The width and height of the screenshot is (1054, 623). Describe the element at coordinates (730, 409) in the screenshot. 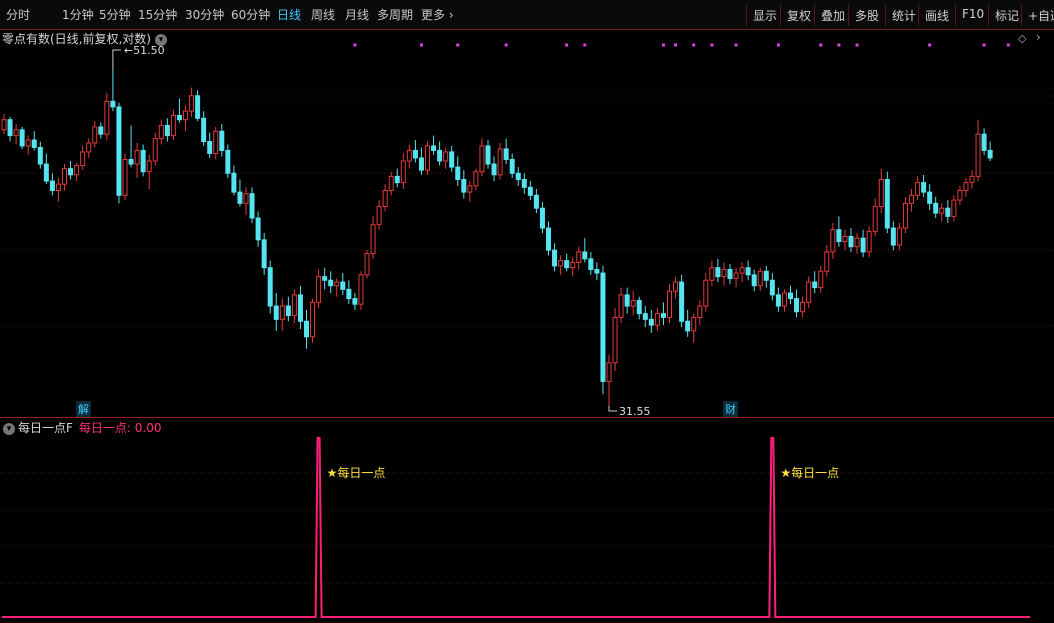

I see `financial-report-badge: 财` at that location.